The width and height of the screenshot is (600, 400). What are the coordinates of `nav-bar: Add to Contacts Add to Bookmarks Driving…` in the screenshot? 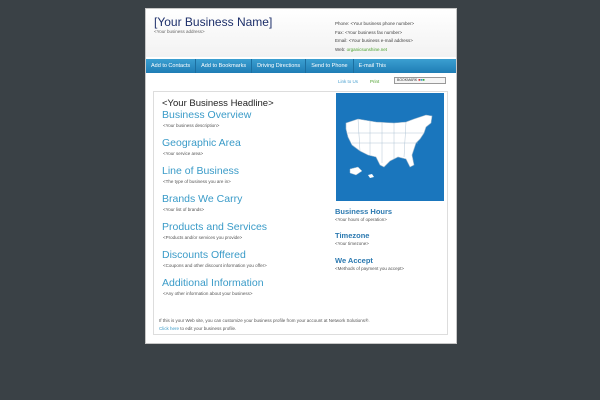 It's located at (301, 66).